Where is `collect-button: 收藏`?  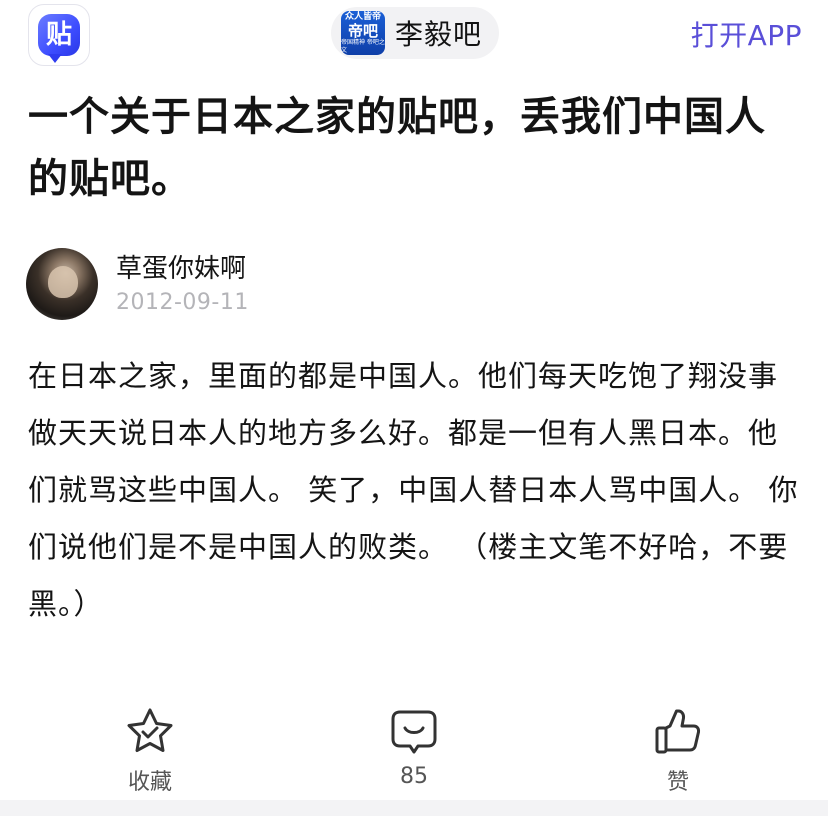 collect-button: 收藏 is located at coordinates (150, 754).